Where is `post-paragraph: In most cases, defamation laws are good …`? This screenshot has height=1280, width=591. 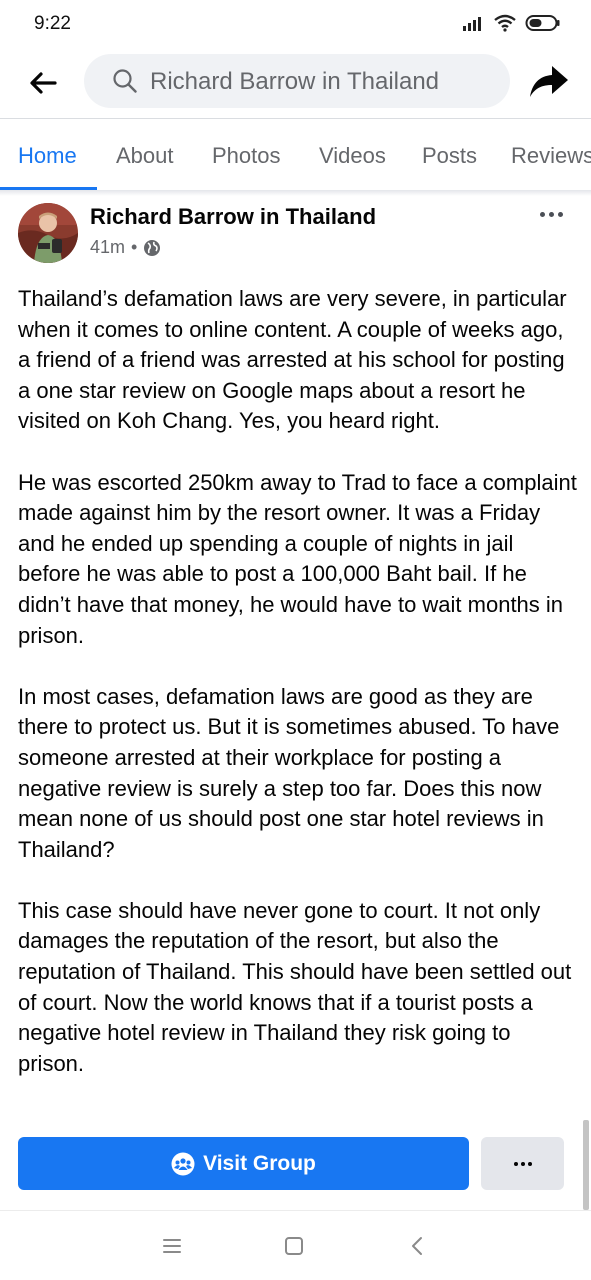 post-paragraph: In most cases, defamation laws are good … is located at coordinates (289, 772).